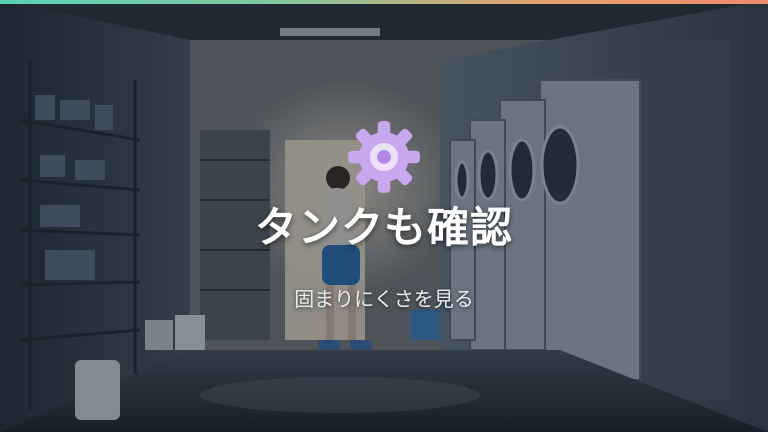  Describe the element at coordinates (384, 157) in the screenshot. I see `gear-icon` at that location.